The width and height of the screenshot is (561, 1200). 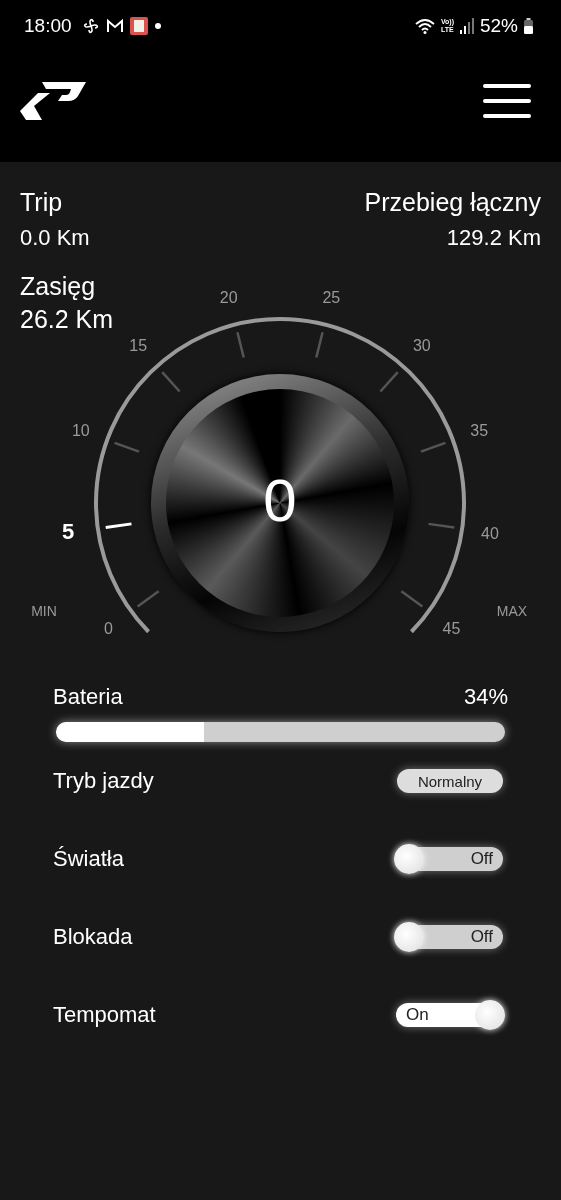 What do you see at coordinates (58, 286) in the screenshot?
I see `range-label: Zasięg` at bounding box center [58, 286].